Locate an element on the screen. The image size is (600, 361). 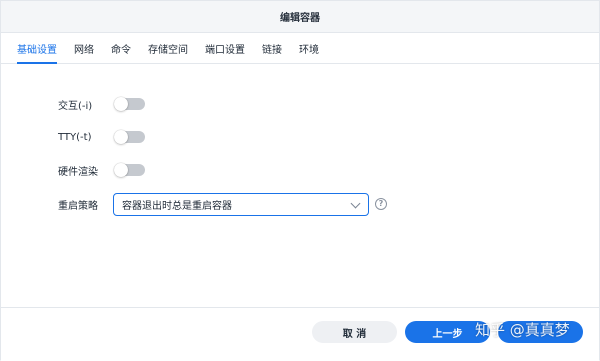
tab-environment: 环境 is located at coordinates (309, 48).